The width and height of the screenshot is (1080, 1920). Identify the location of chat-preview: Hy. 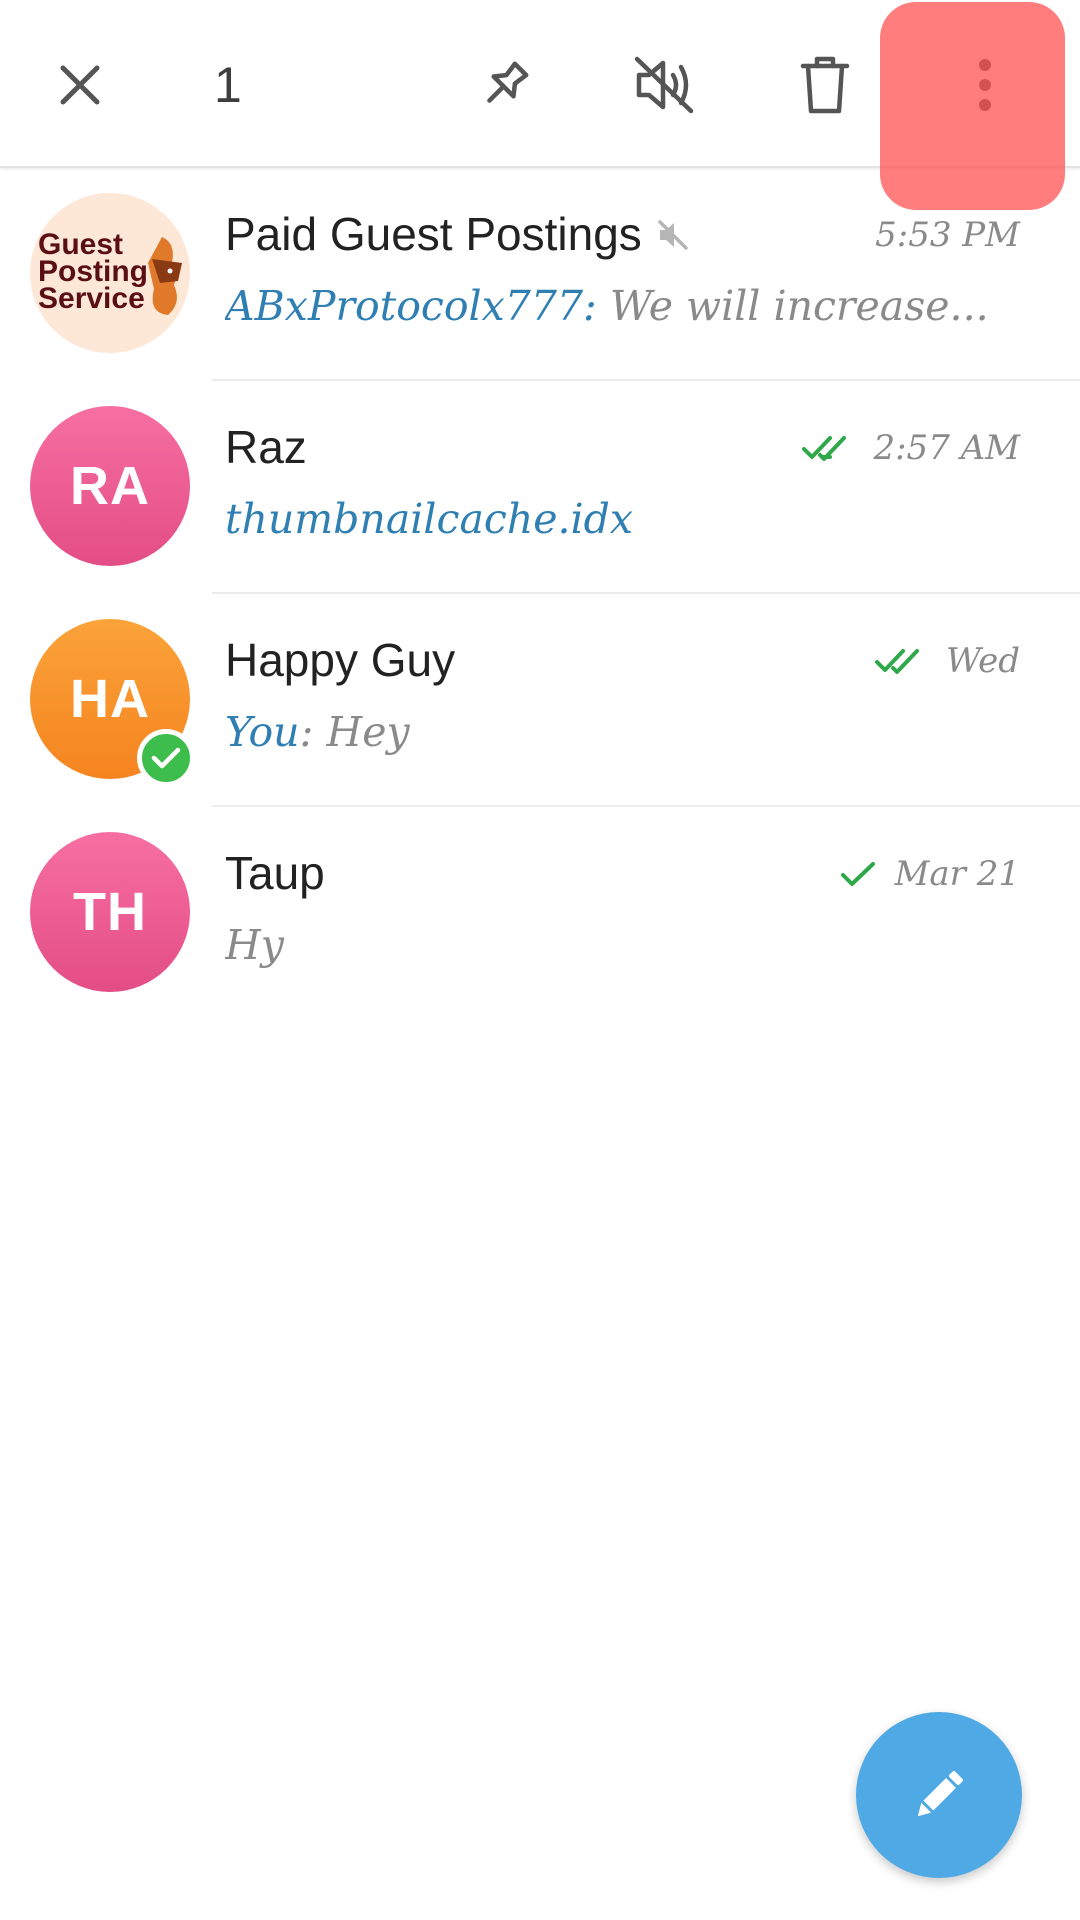
(625, 945).